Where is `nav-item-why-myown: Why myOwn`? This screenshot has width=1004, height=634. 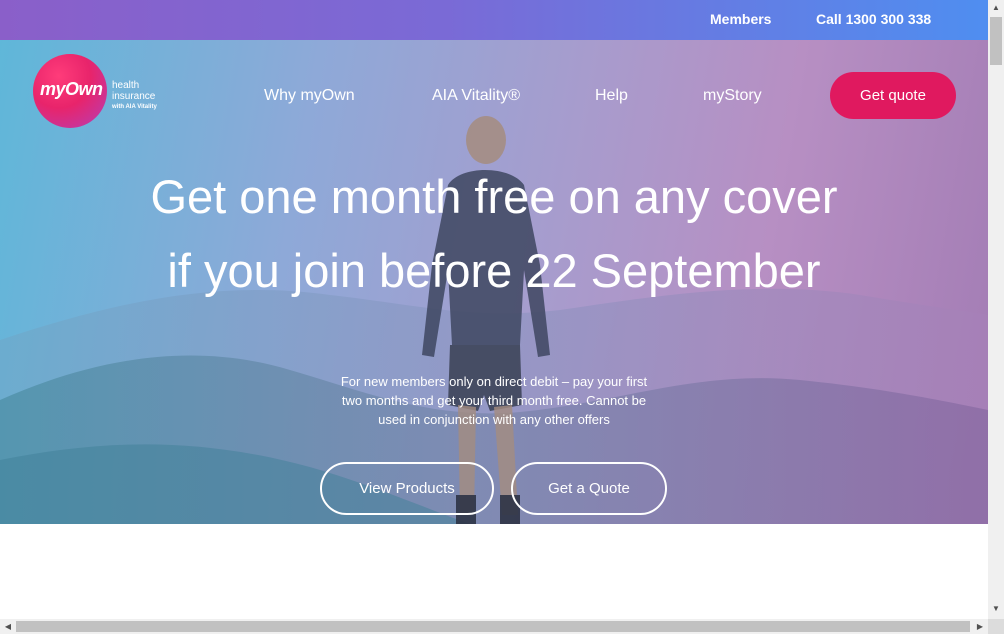 nav-item-why-myown: Why myOwn is located at coordinates (309, 96).